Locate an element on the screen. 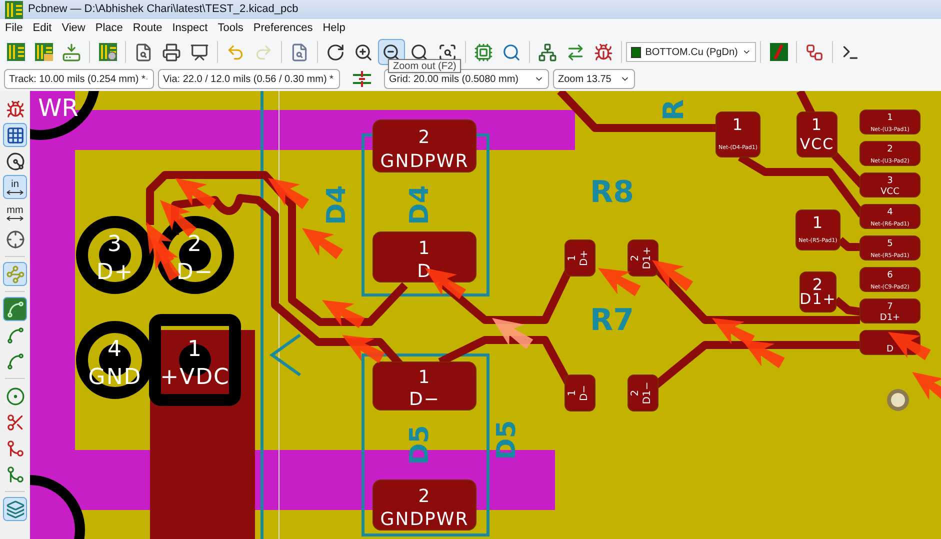 This screenshot has width=941, height=539. net-name: D1− is located at coordinates (647, 393).